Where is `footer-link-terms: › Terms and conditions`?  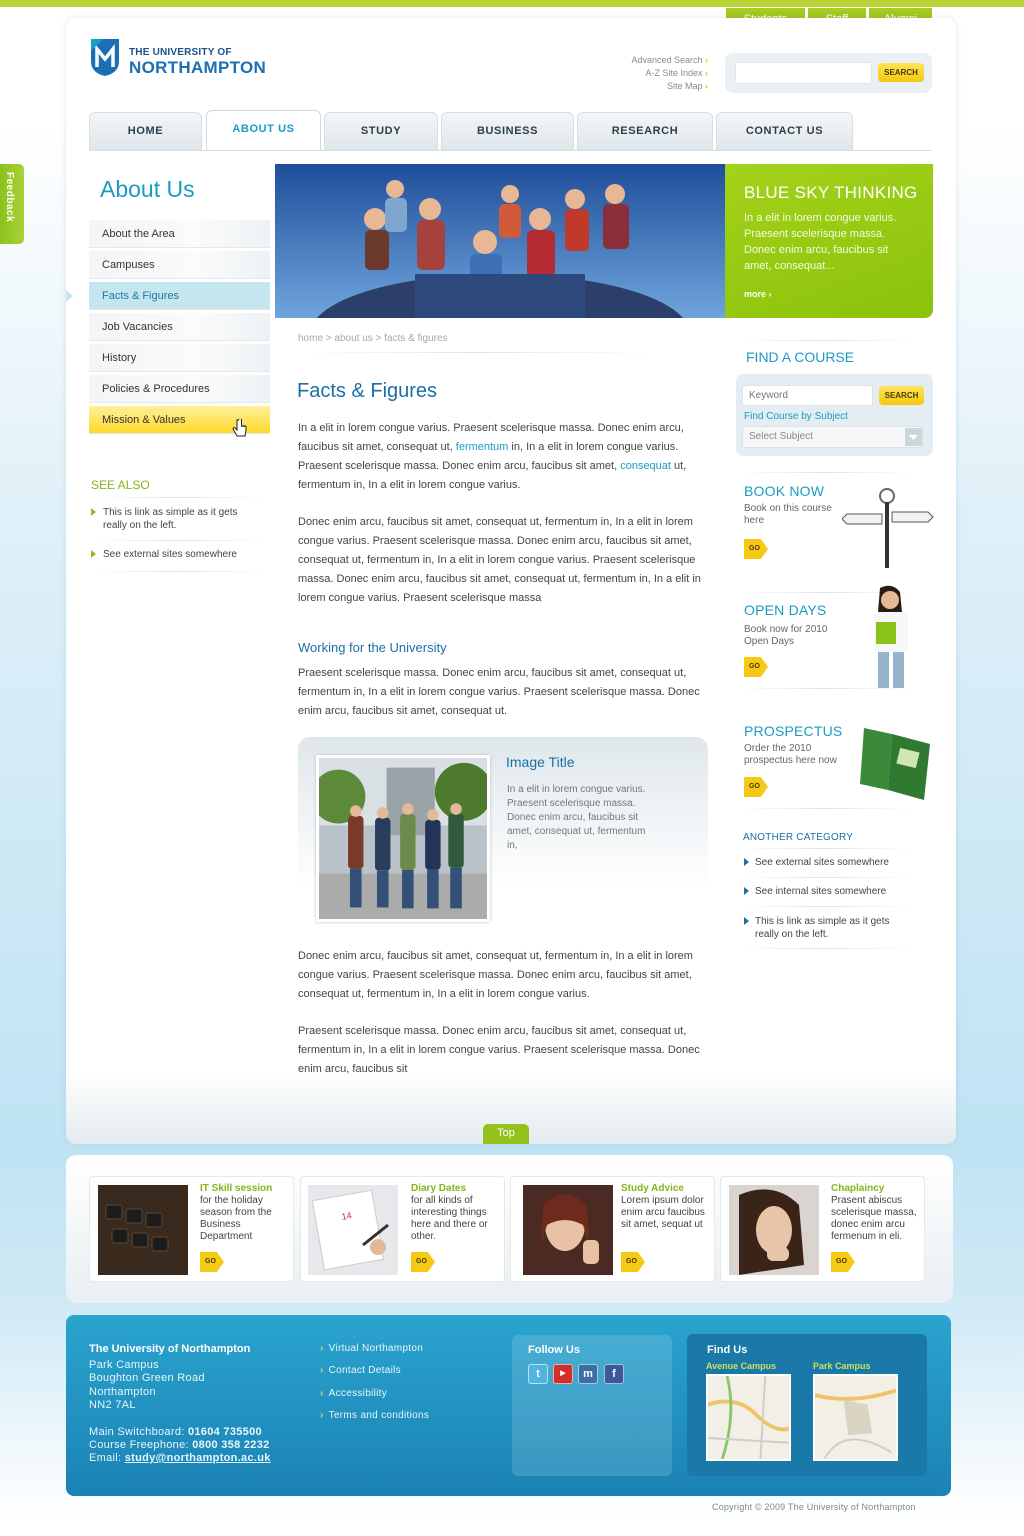
footer-link-terms: › Terms and conditions is located at coordinates (374, 1415).